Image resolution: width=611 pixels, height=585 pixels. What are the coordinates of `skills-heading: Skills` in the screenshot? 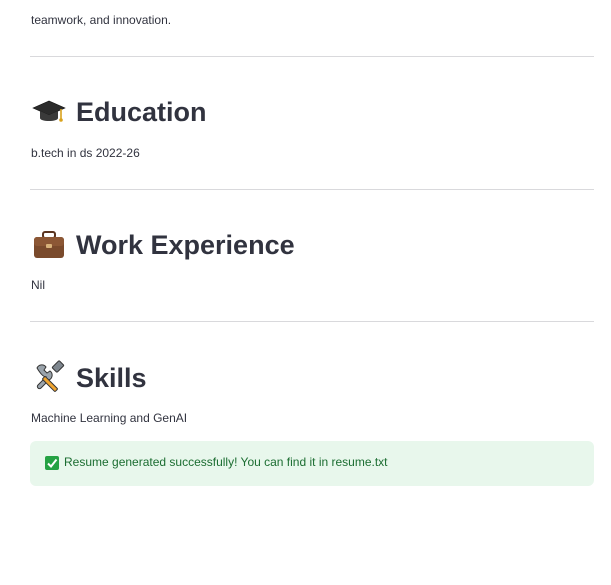 It's located at (89, 378).